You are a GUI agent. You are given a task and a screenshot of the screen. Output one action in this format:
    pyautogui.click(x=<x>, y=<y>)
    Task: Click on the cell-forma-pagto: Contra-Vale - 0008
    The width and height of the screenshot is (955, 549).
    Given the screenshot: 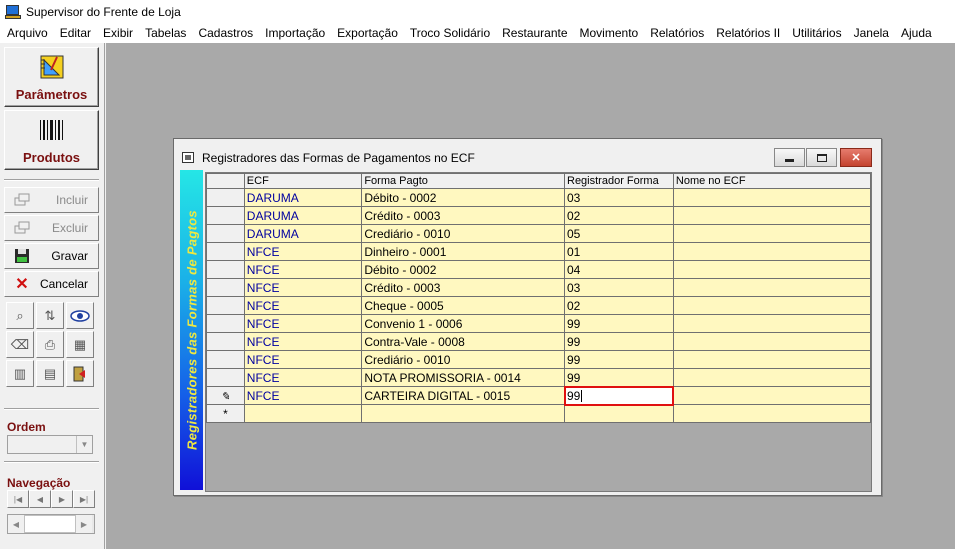 What is the action you would take?
    pyautogui.click(x=463, y=341)
    